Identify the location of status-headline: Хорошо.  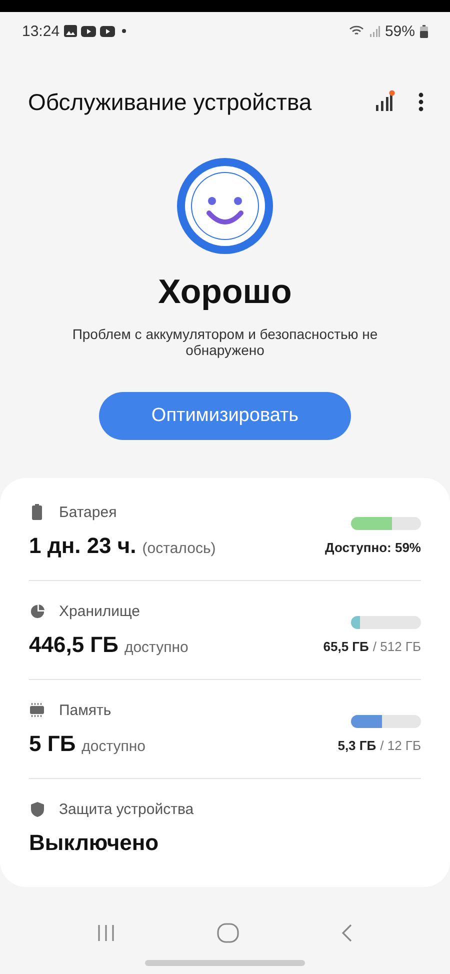
(225, 292).